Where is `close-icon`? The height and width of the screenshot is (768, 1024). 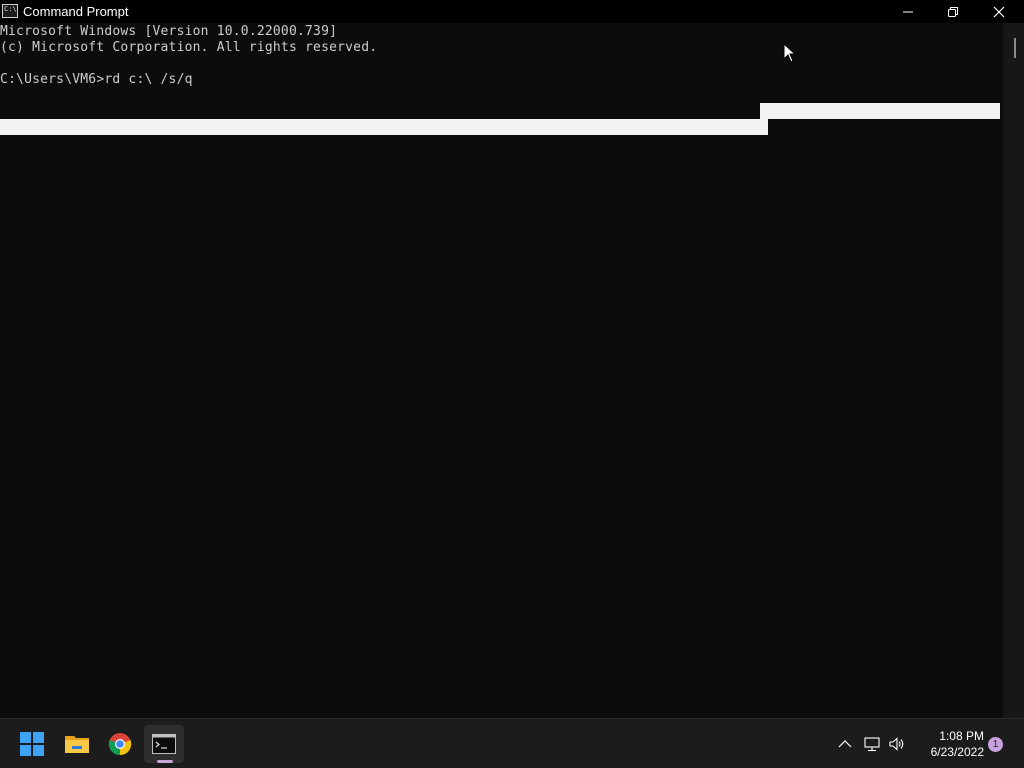
close-icon is located at coordinates (999, 11).